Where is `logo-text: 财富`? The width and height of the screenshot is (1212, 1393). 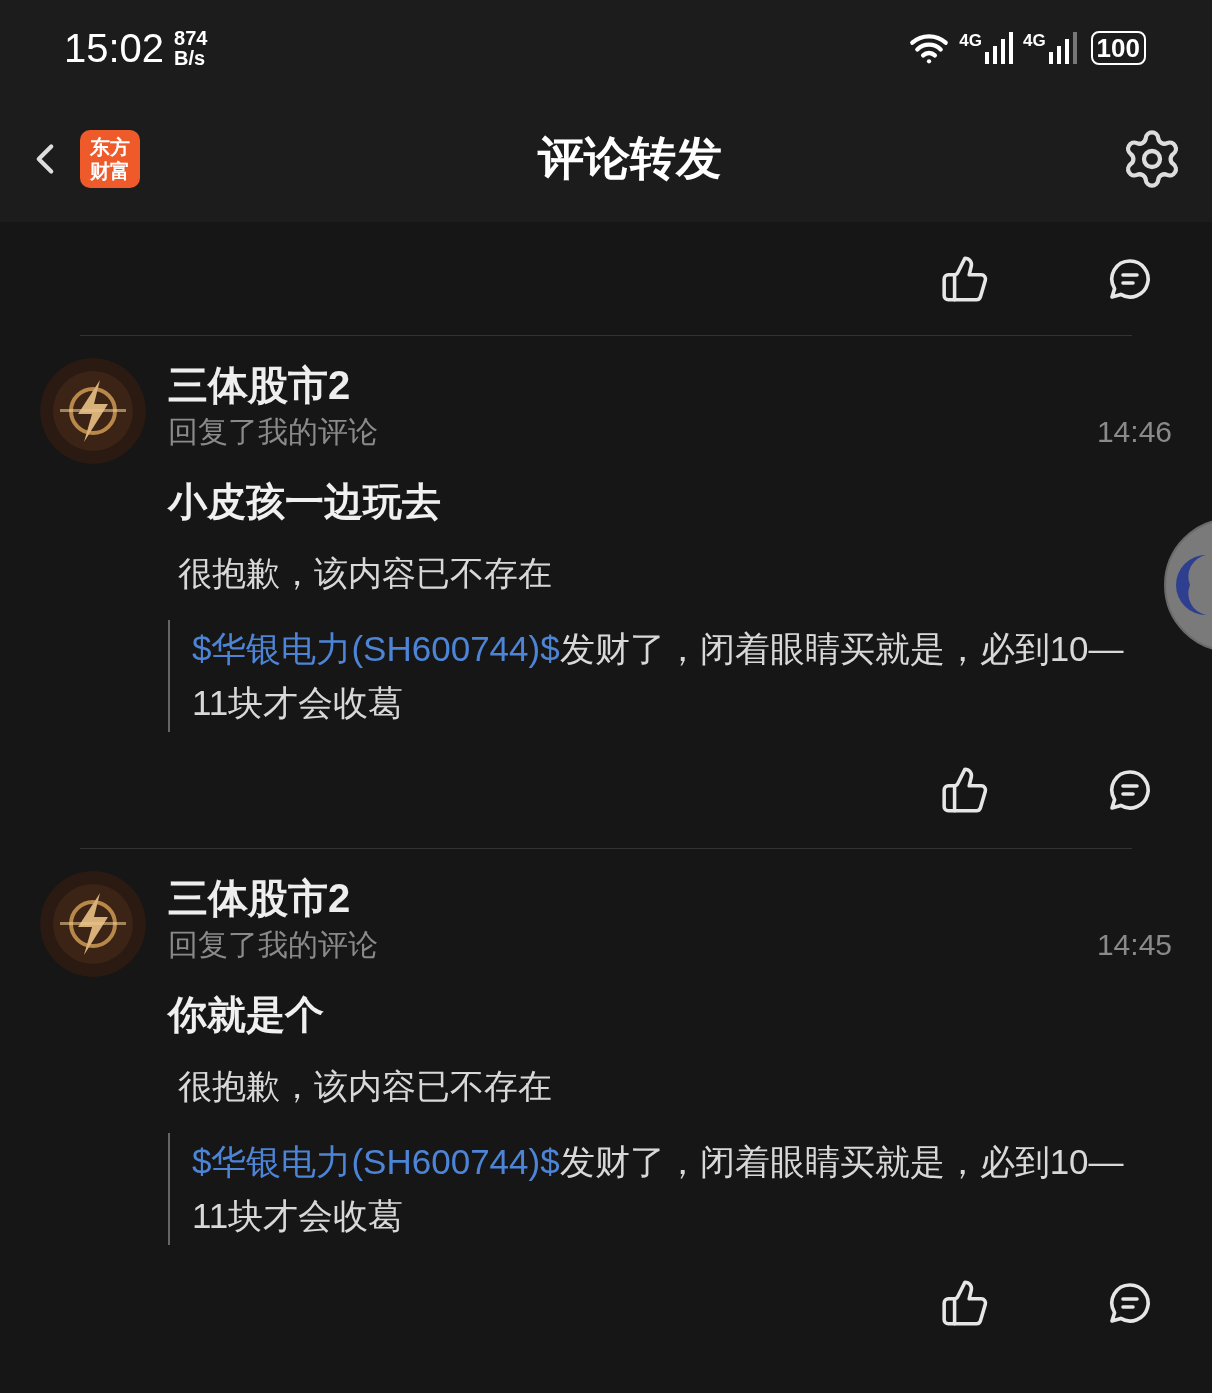
logo-text: 财富 is located at coordinates (110, 170).